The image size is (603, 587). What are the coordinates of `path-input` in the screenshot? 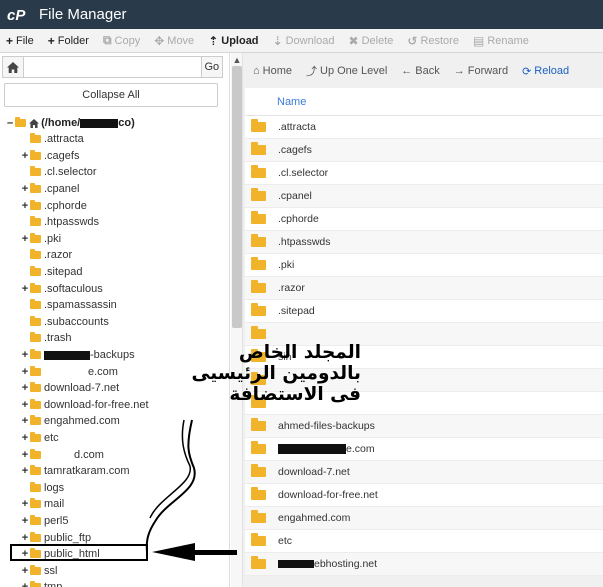 It's located at (112, 67).